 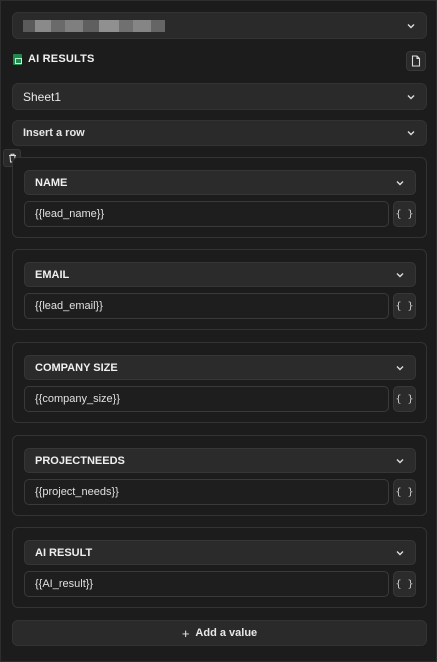 What do you see at coordinates (94, 25) in the screenshot?
I see `account-name-redacted` at bounding box center [94, 25].